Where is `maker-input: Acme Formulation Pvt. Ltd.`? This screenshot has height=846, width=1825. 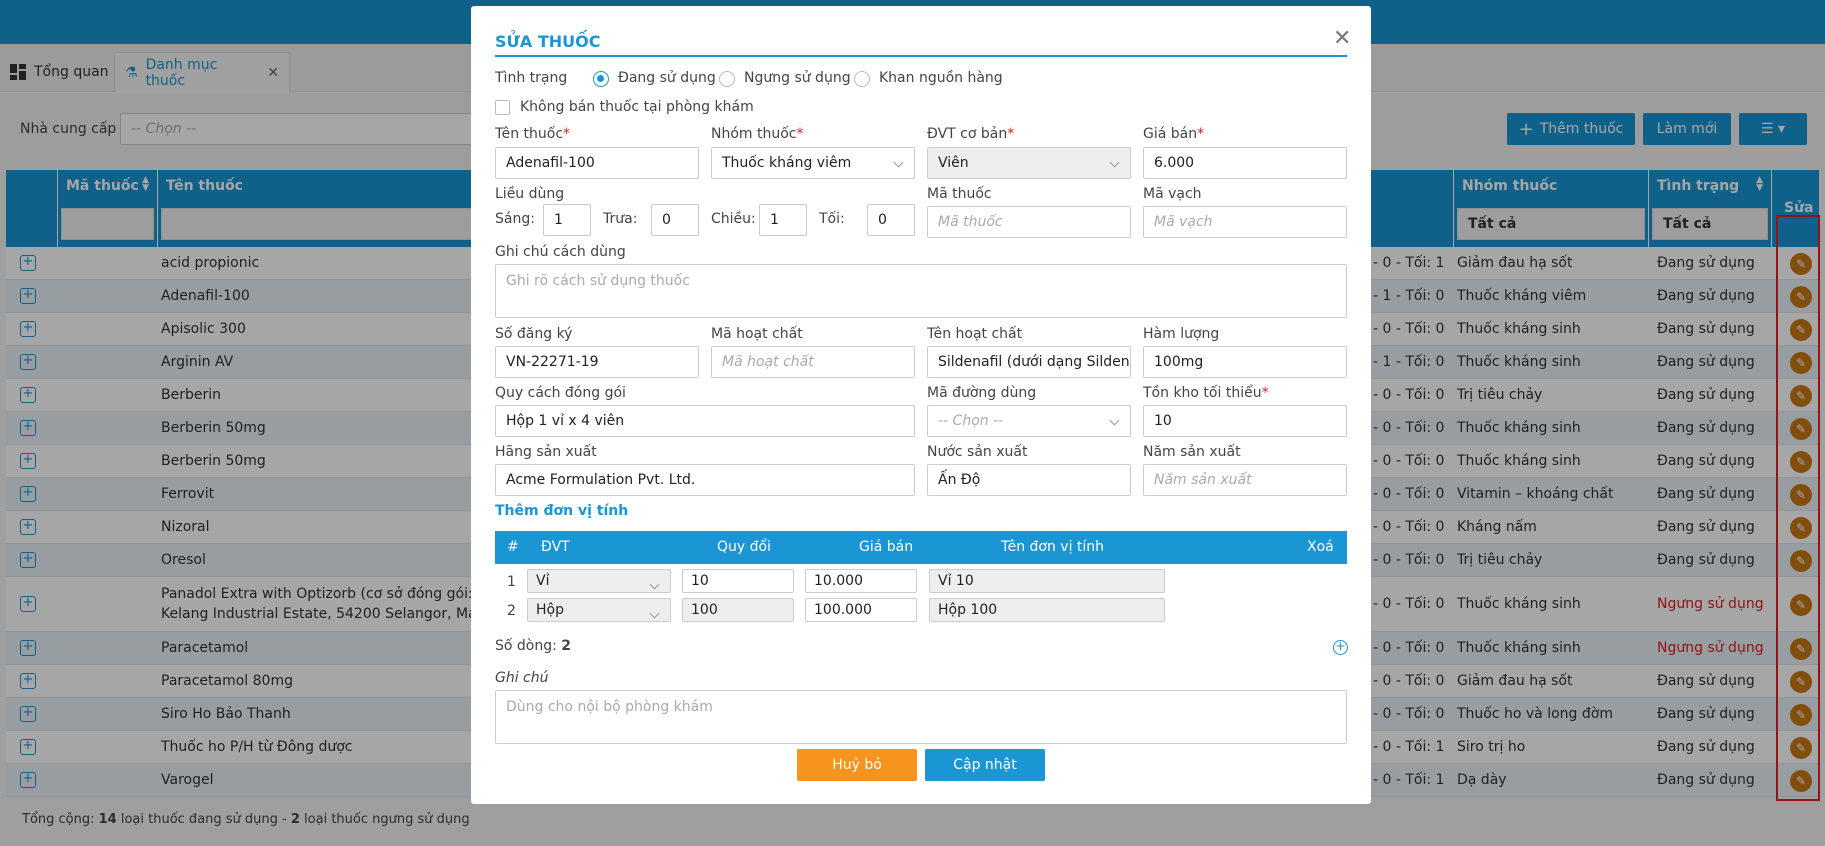 maker-input: Acme Formulation Pvt. Ltd. is located at coordinates (705, 480).